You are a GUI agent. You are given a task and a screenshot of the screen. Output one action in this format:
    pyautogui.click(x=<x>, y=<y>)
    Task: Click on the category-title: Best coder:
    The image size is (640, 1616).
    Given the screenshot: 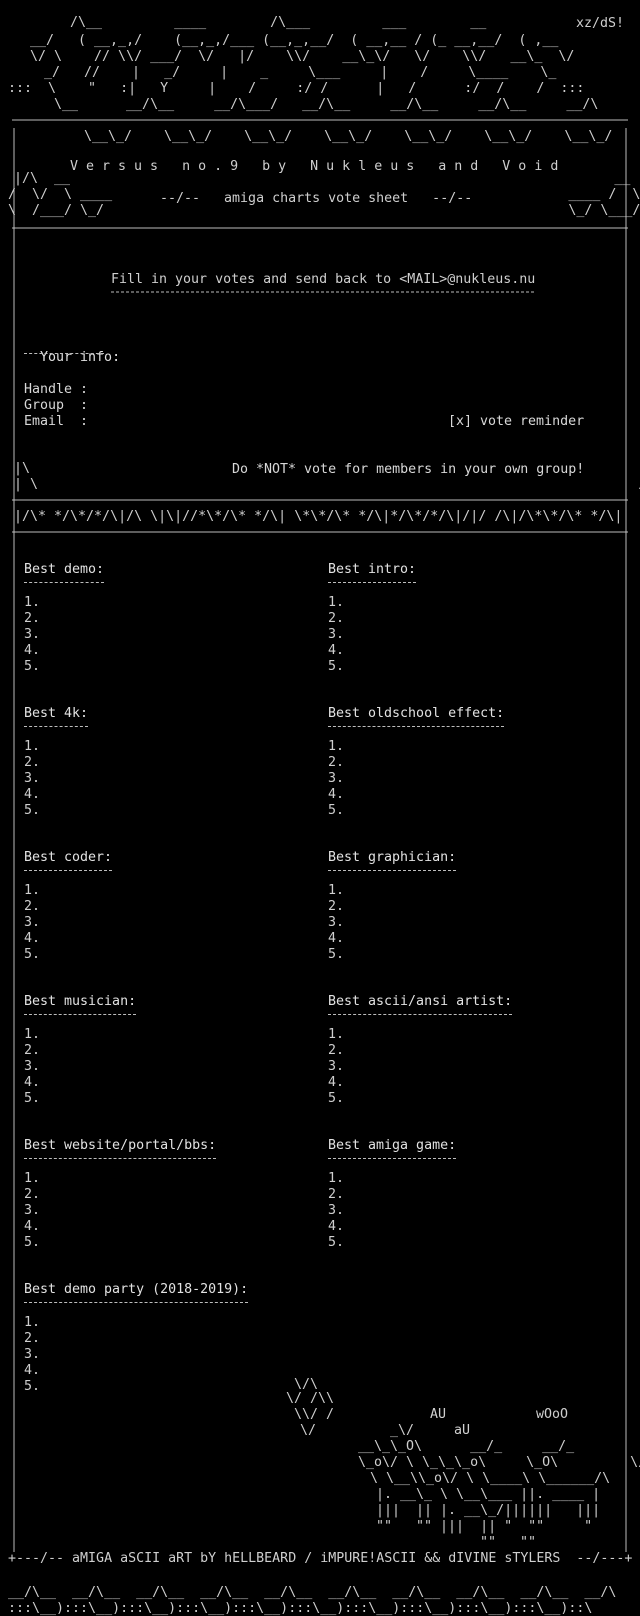 What is the action you would take?
    pyautogui.click(x=68, y=857)
    